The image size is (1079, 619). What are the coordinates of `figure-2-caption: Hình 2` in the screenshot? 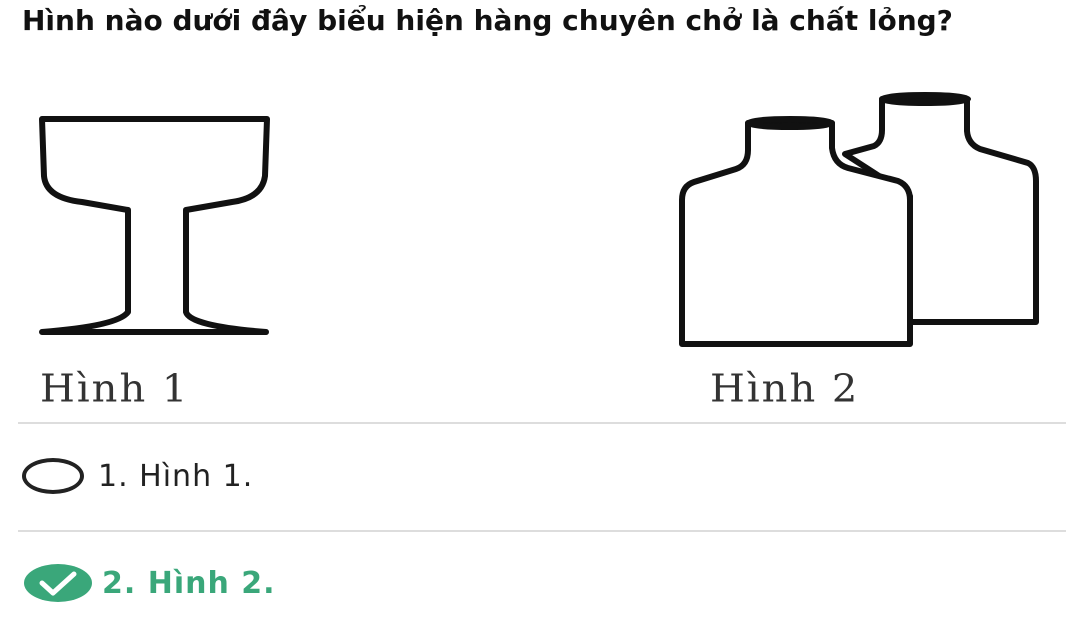 It's located at (785, 389).